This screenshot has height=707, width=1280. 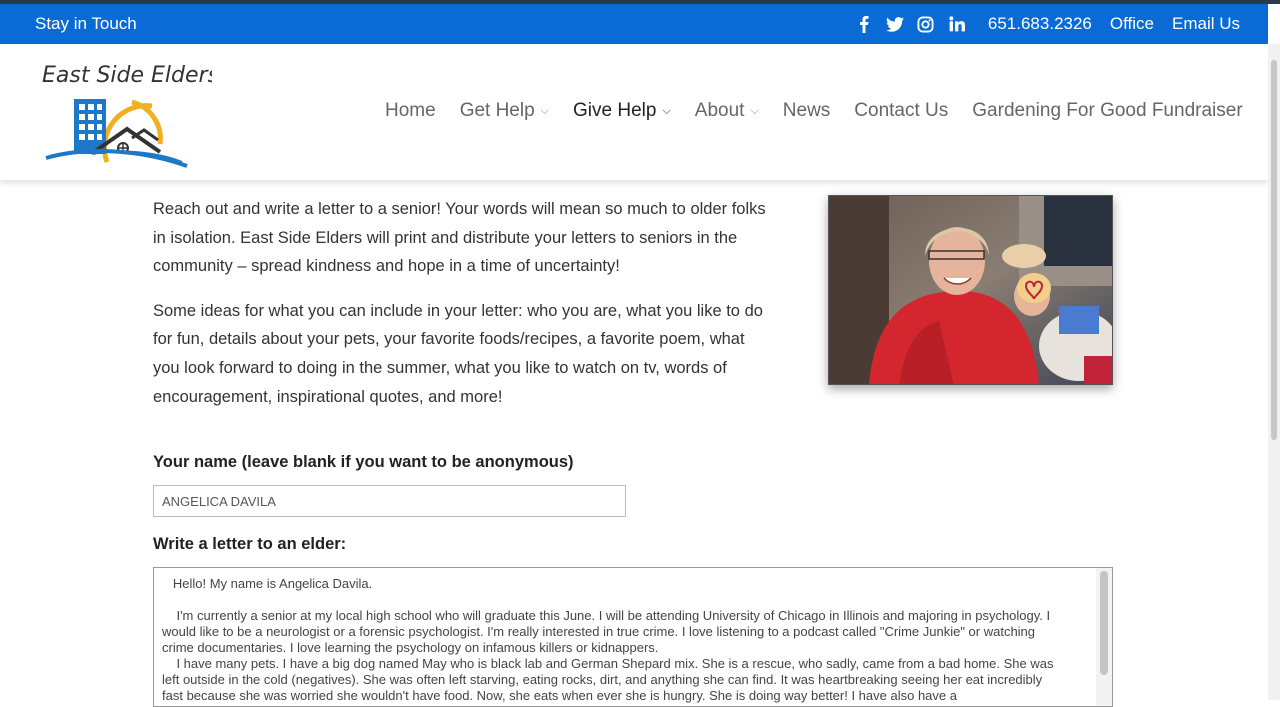 I want to click on letter-scrollbar, so click(x=1104, y=637).